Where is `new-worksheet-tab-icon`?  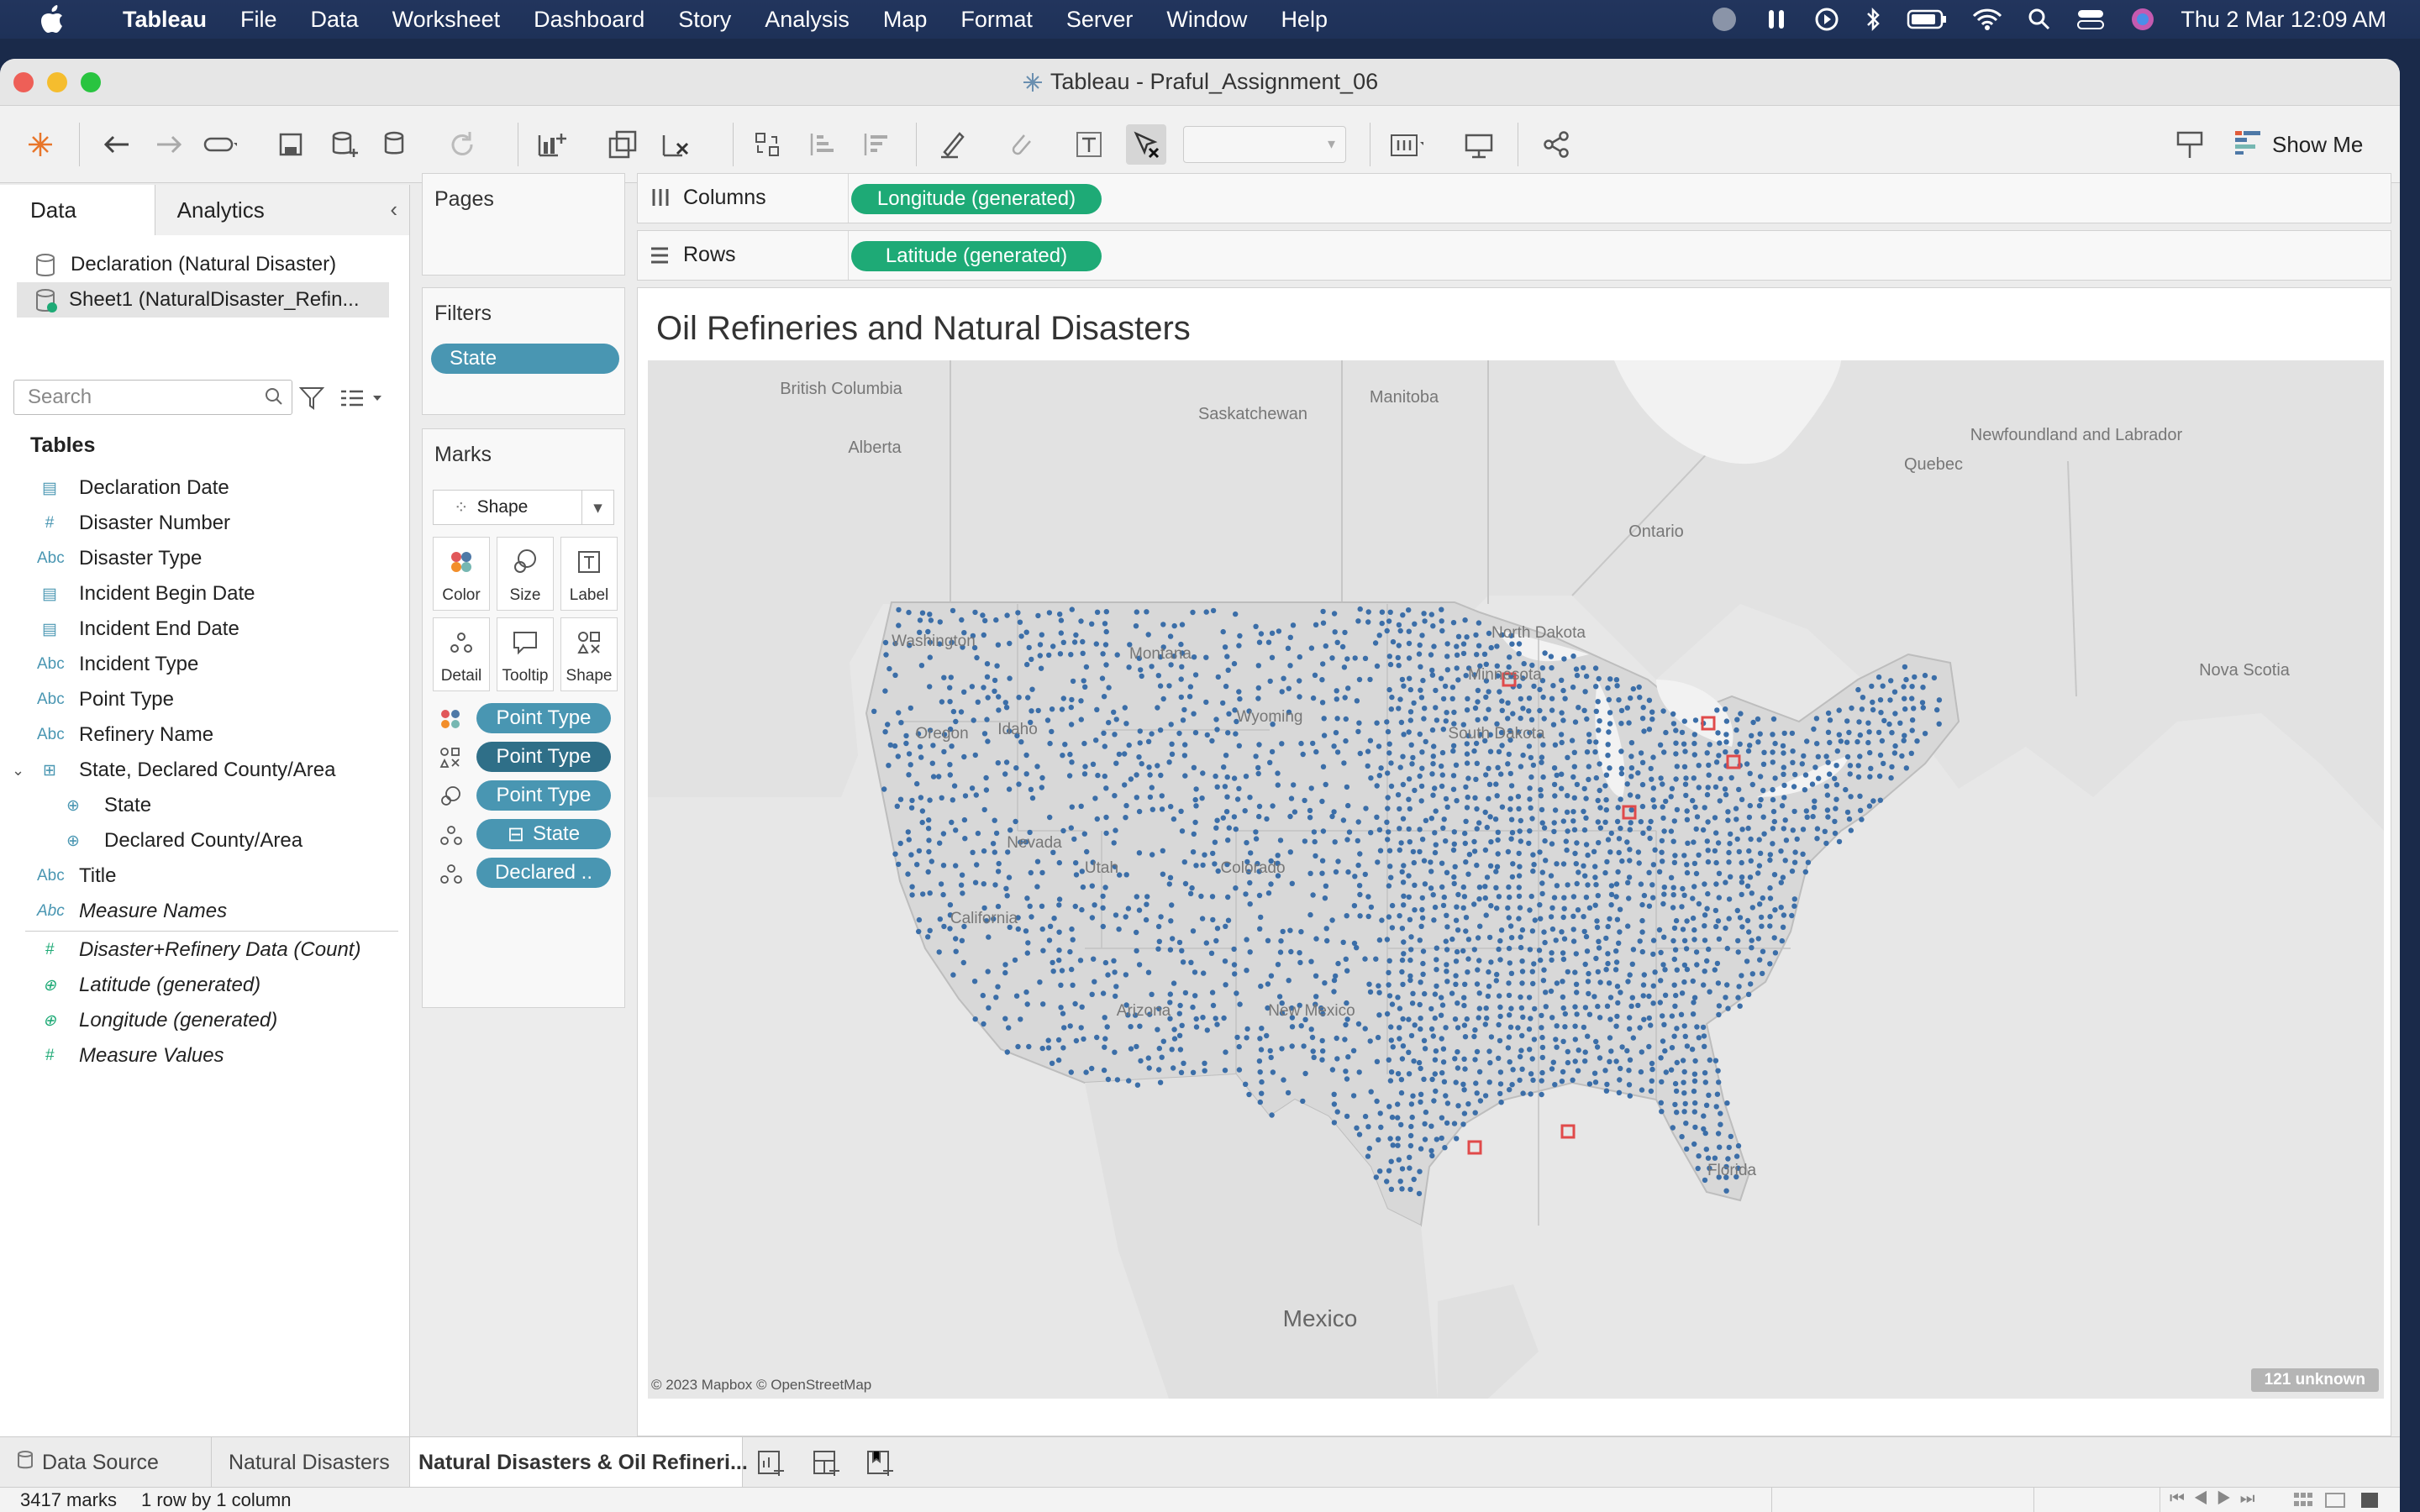
new-worksheet-tab-icon is located at coordinates (770, 1465).